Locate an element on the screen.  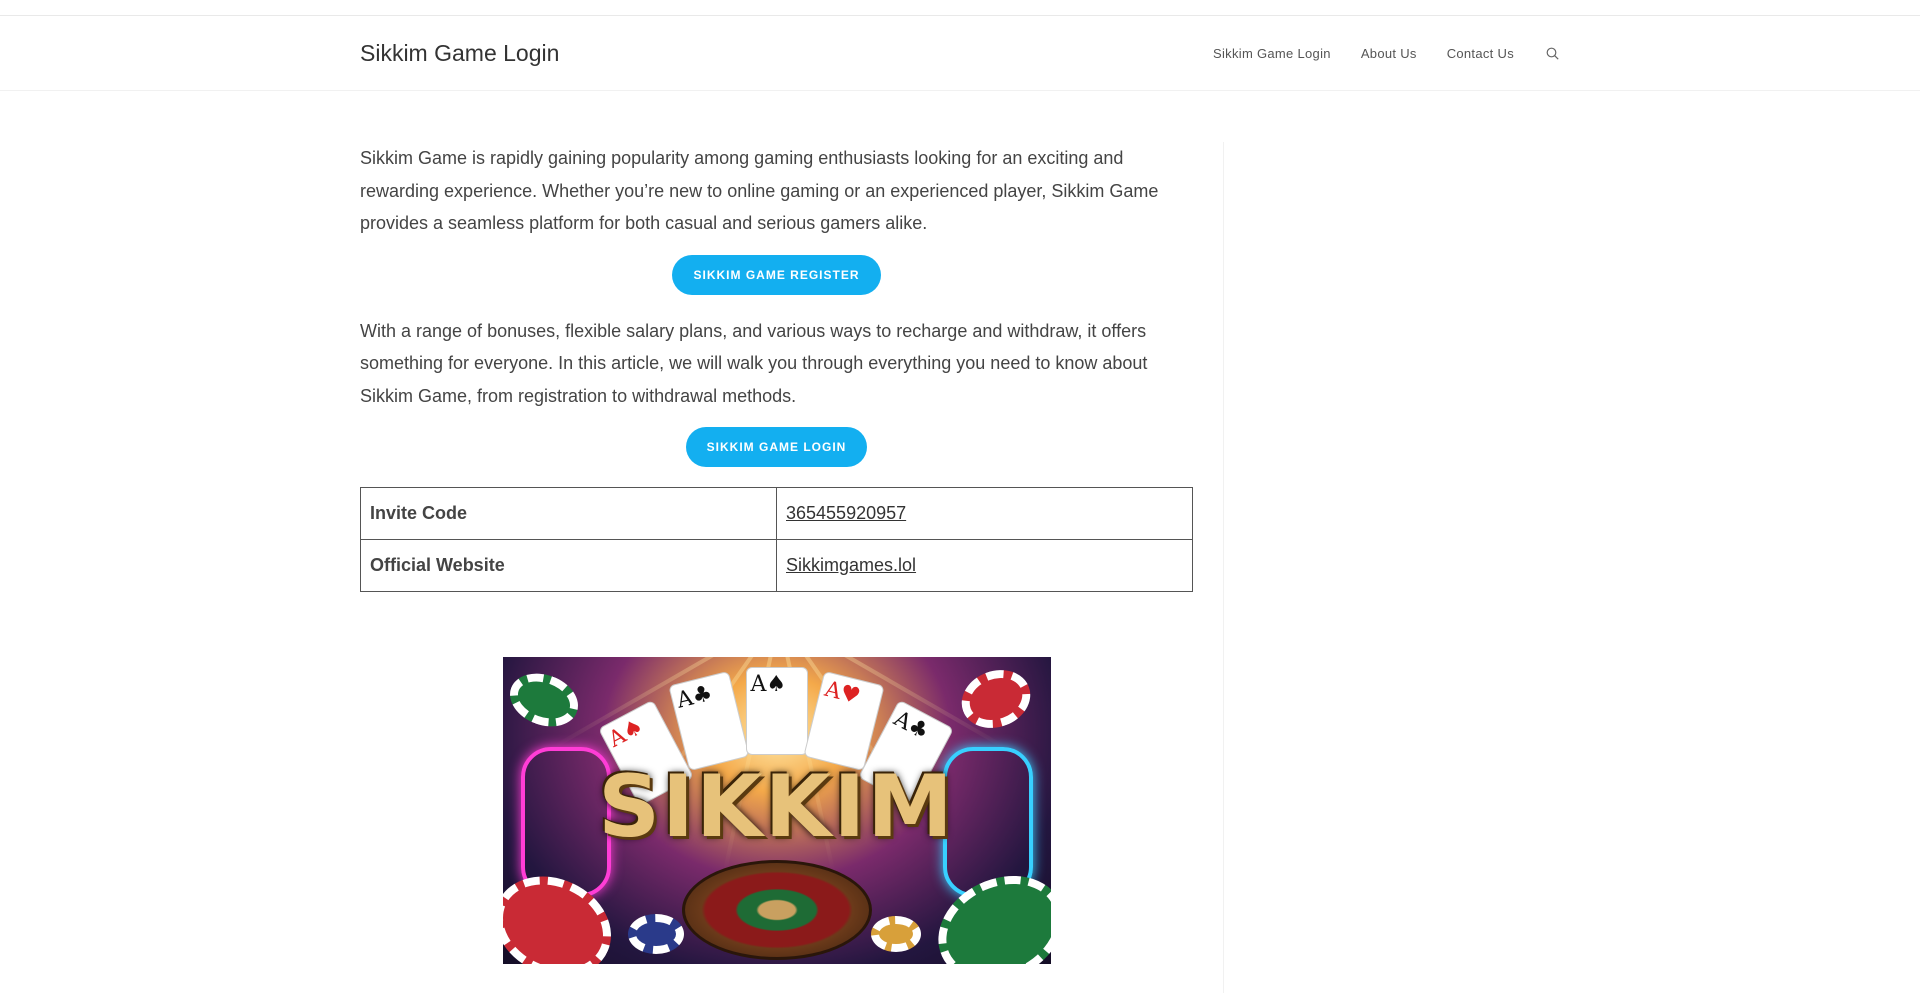
table-row: Invite Code 365455920957 is located at coordinates (776, 513).